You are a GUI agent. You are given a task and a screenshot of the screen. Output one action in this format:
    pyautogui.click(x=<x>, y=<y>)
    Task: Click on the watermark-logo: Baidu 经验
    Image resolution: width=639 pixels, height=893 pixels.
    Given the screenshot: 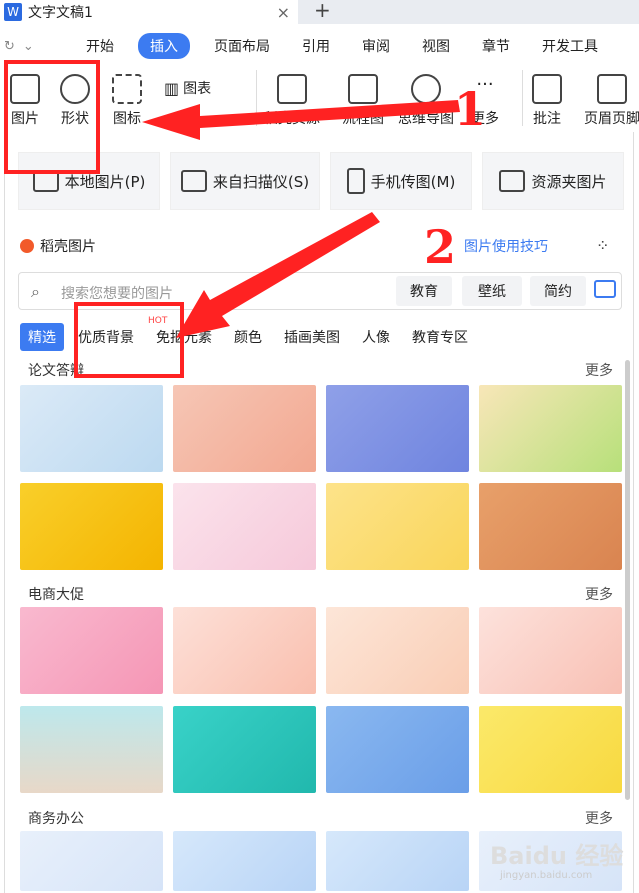 What is the action you would take?
    pyautogui.click(x=557, y=856)
    